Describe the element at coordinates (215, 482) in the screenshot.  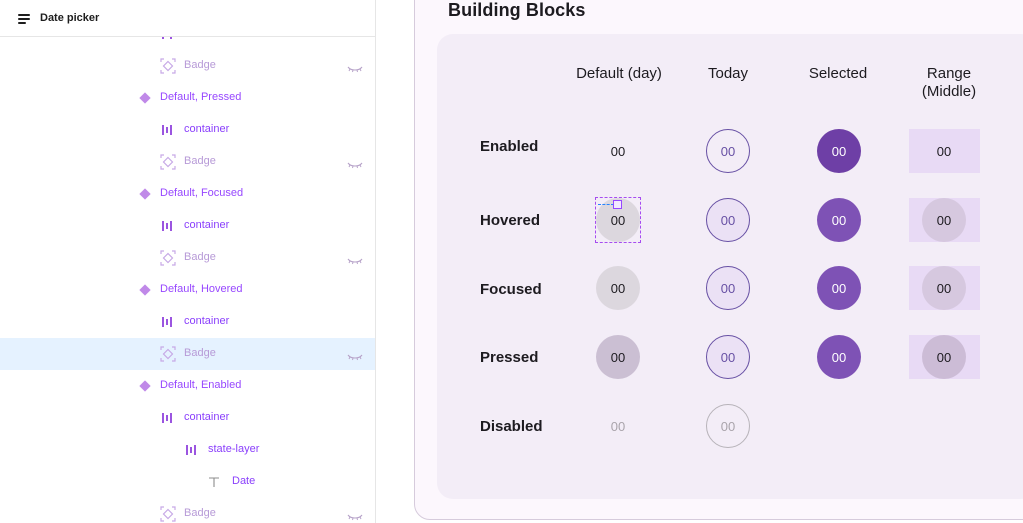
I see `text-layer-icon` at that location.